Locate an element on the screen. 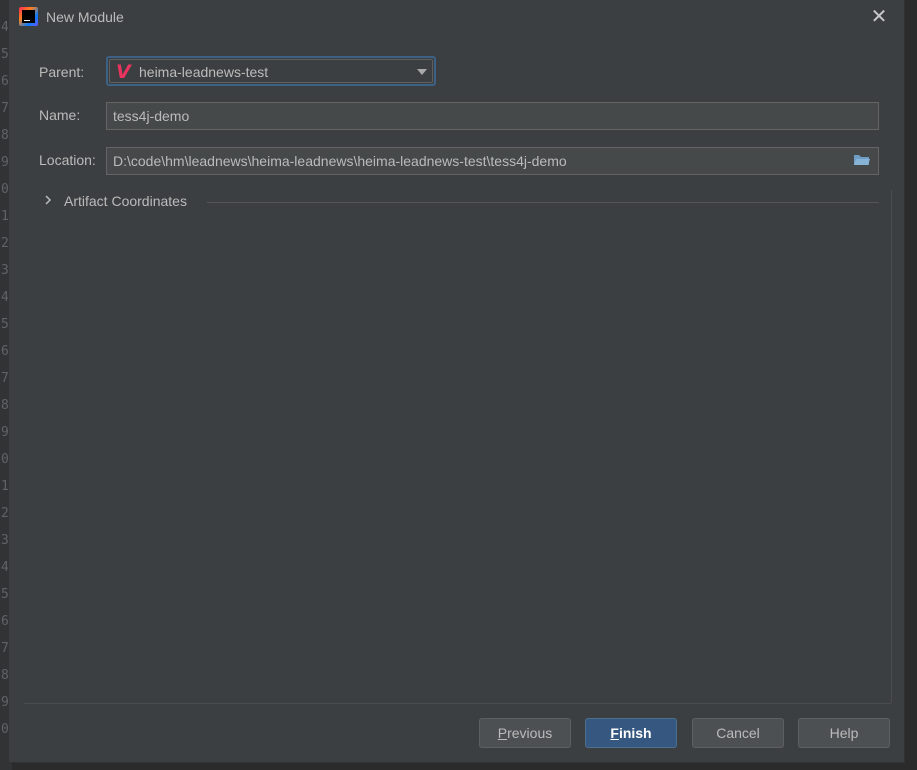 The width and height of the screenshot is (917, 770). cancel-button: Cancel is located at coordinates (738, 733).